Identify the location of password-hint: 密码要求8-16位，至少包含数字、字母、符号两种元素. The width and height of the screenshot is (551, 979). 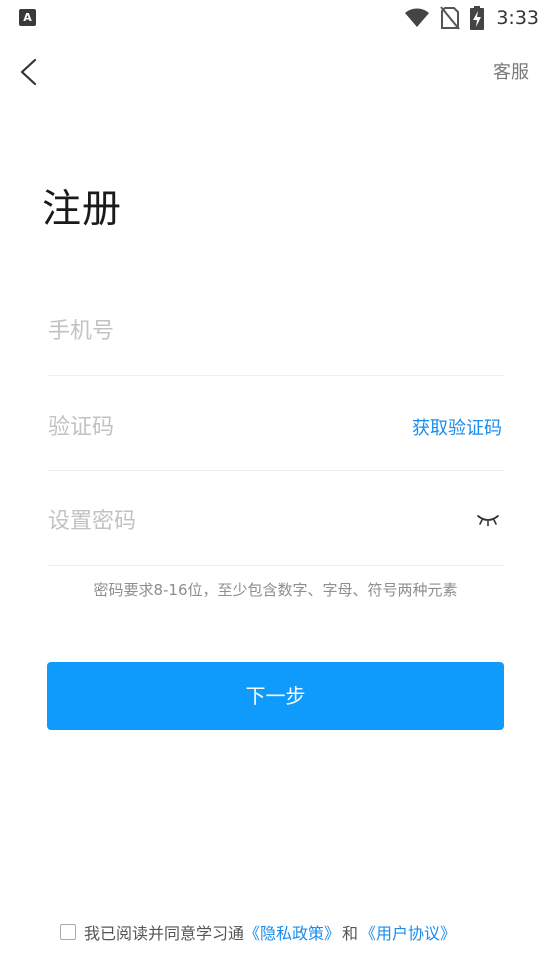
(275, 590).